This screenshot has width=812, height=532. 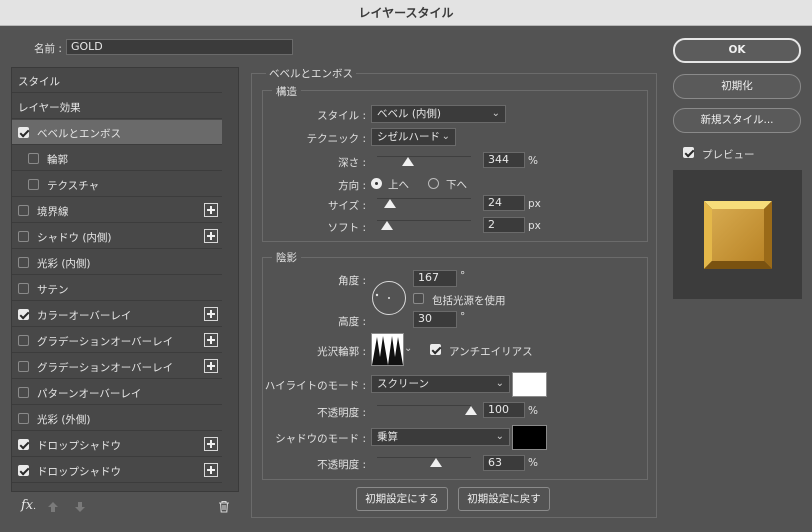 I want to click on soften-input: 2, so click(x=504, y=225).